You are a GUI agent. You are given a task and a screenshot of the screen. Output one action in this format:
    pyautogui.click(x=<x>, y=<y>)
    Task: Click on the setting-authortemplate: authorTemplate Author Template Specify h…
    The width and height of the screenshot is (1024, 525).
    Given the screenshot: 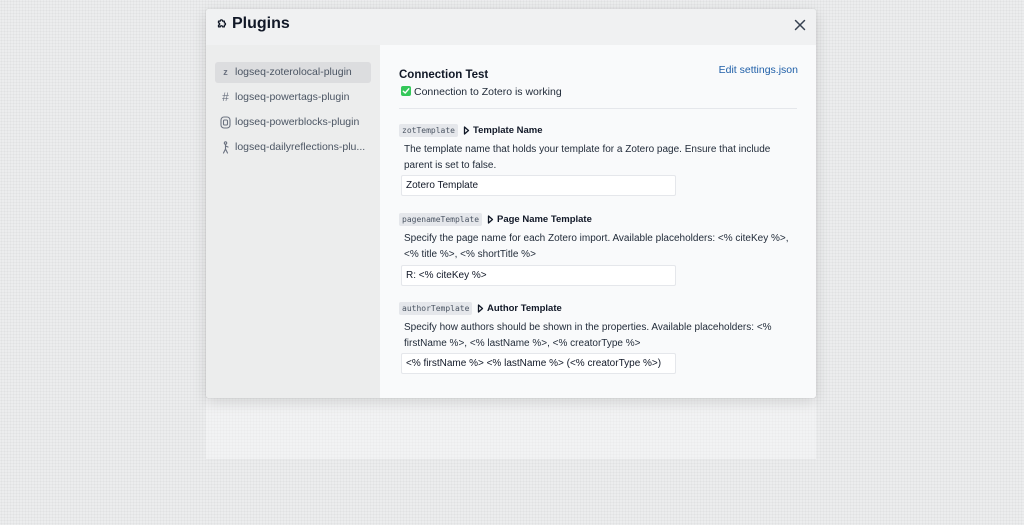 What is the action you would take?
    pyautogui.click(x=599, y=338)
    